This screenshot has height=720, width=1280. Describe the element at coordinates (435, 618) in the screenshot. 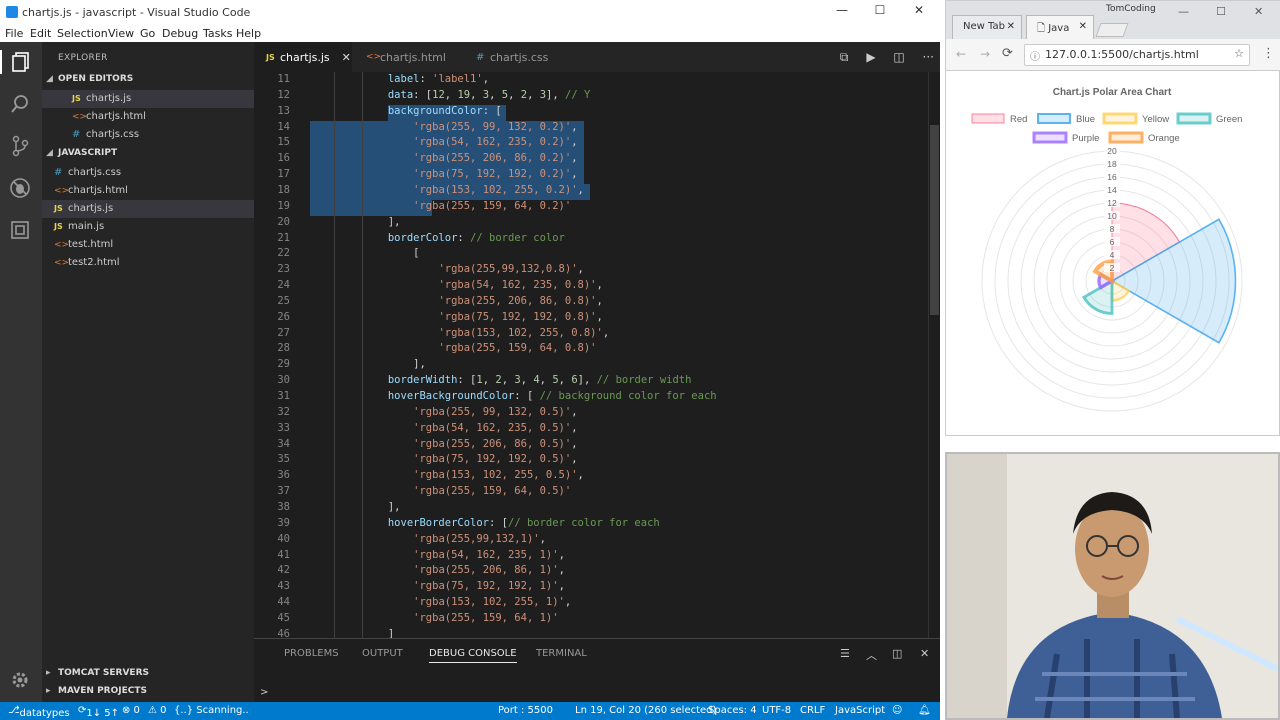

I see `code-line: 'rgba(255, 159, 64, 1)'` at that location.